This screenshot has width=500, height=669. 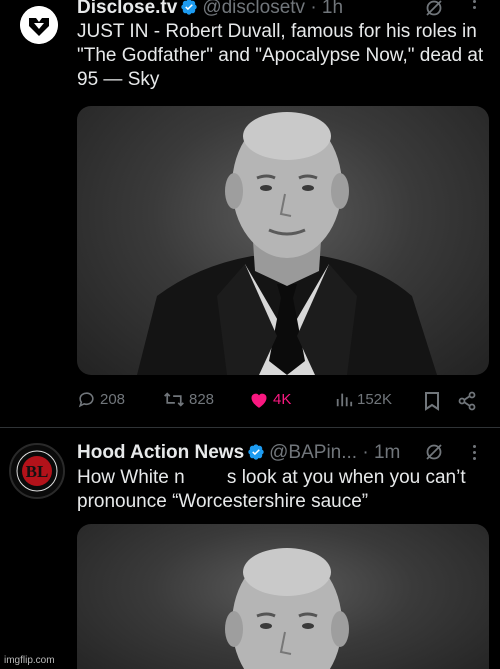 What do you see at coordinates (160, 452) in the screenshot?
I see `author-name: Hood Action News` at bounding box center [160, 452].